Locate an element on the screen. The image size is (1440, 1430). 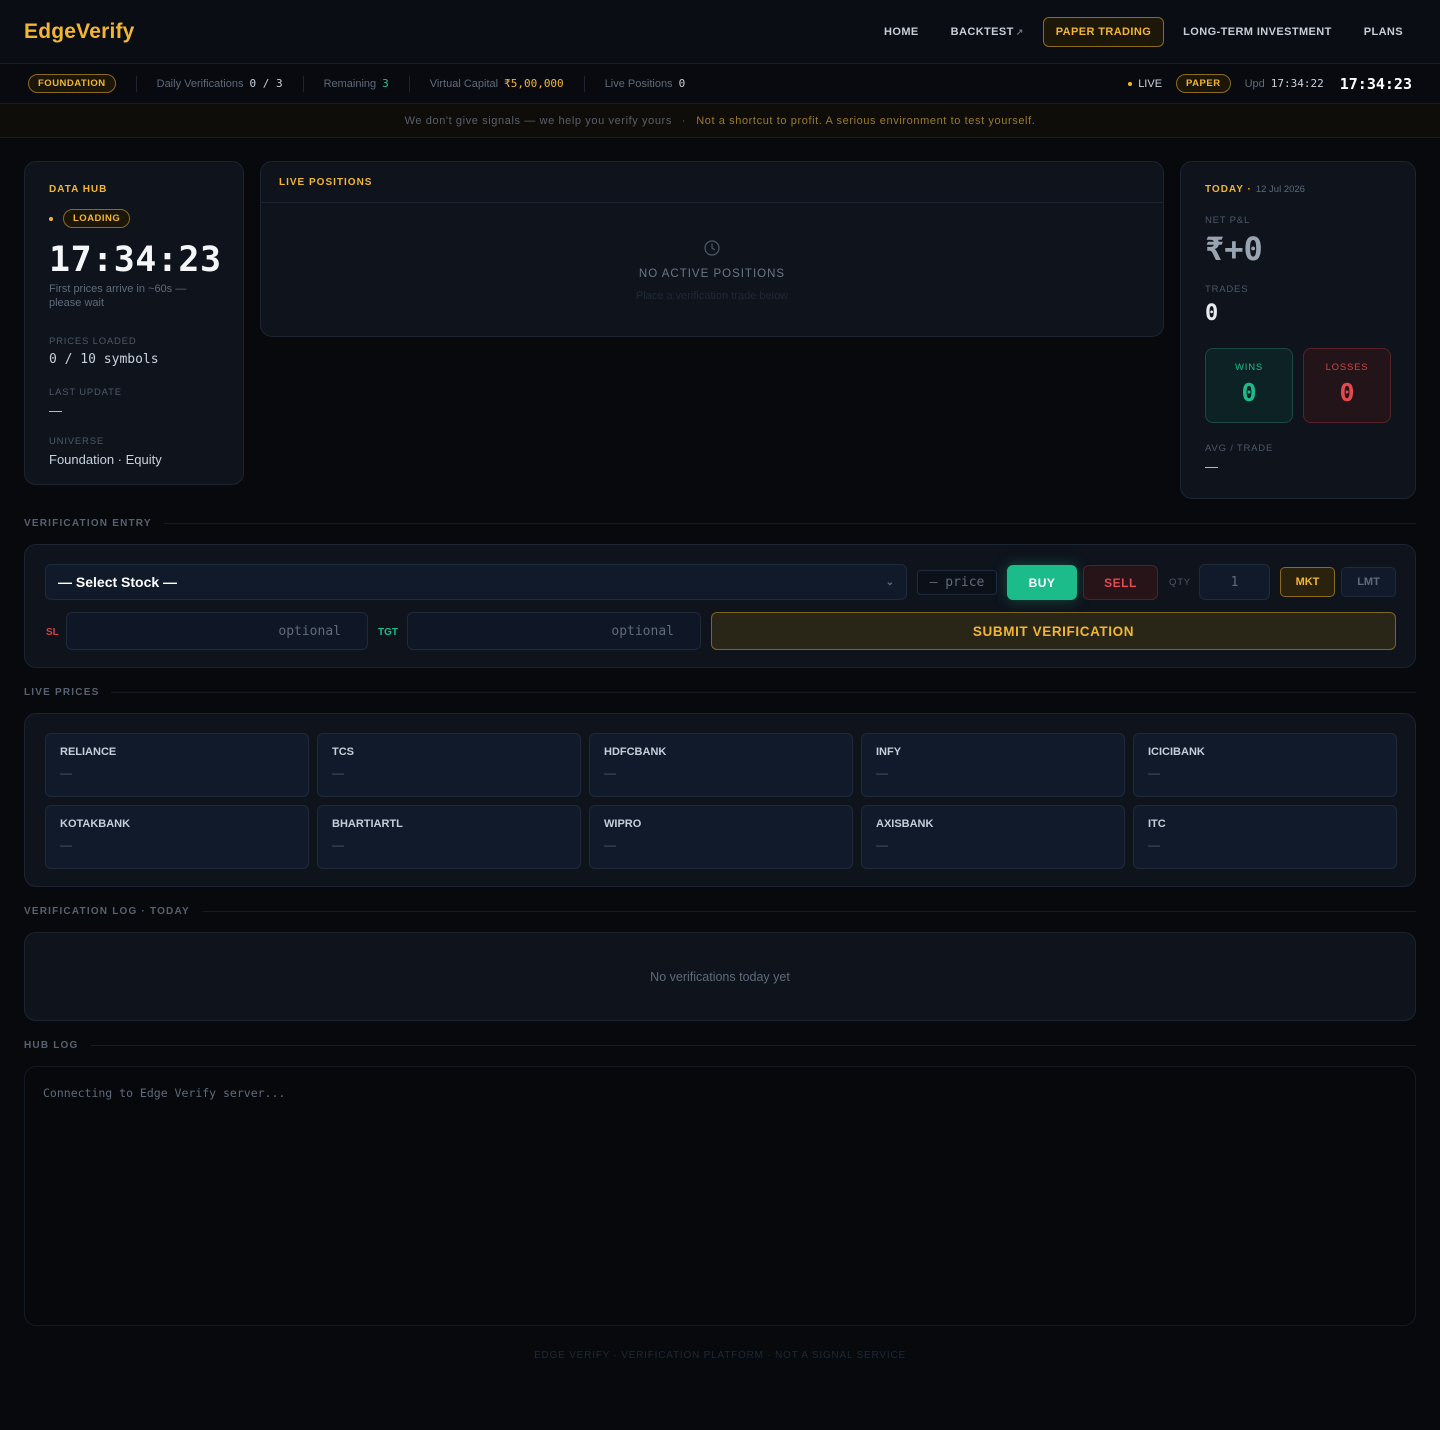
market-order-toggle: MKT is located at coordinates (1307, 582).